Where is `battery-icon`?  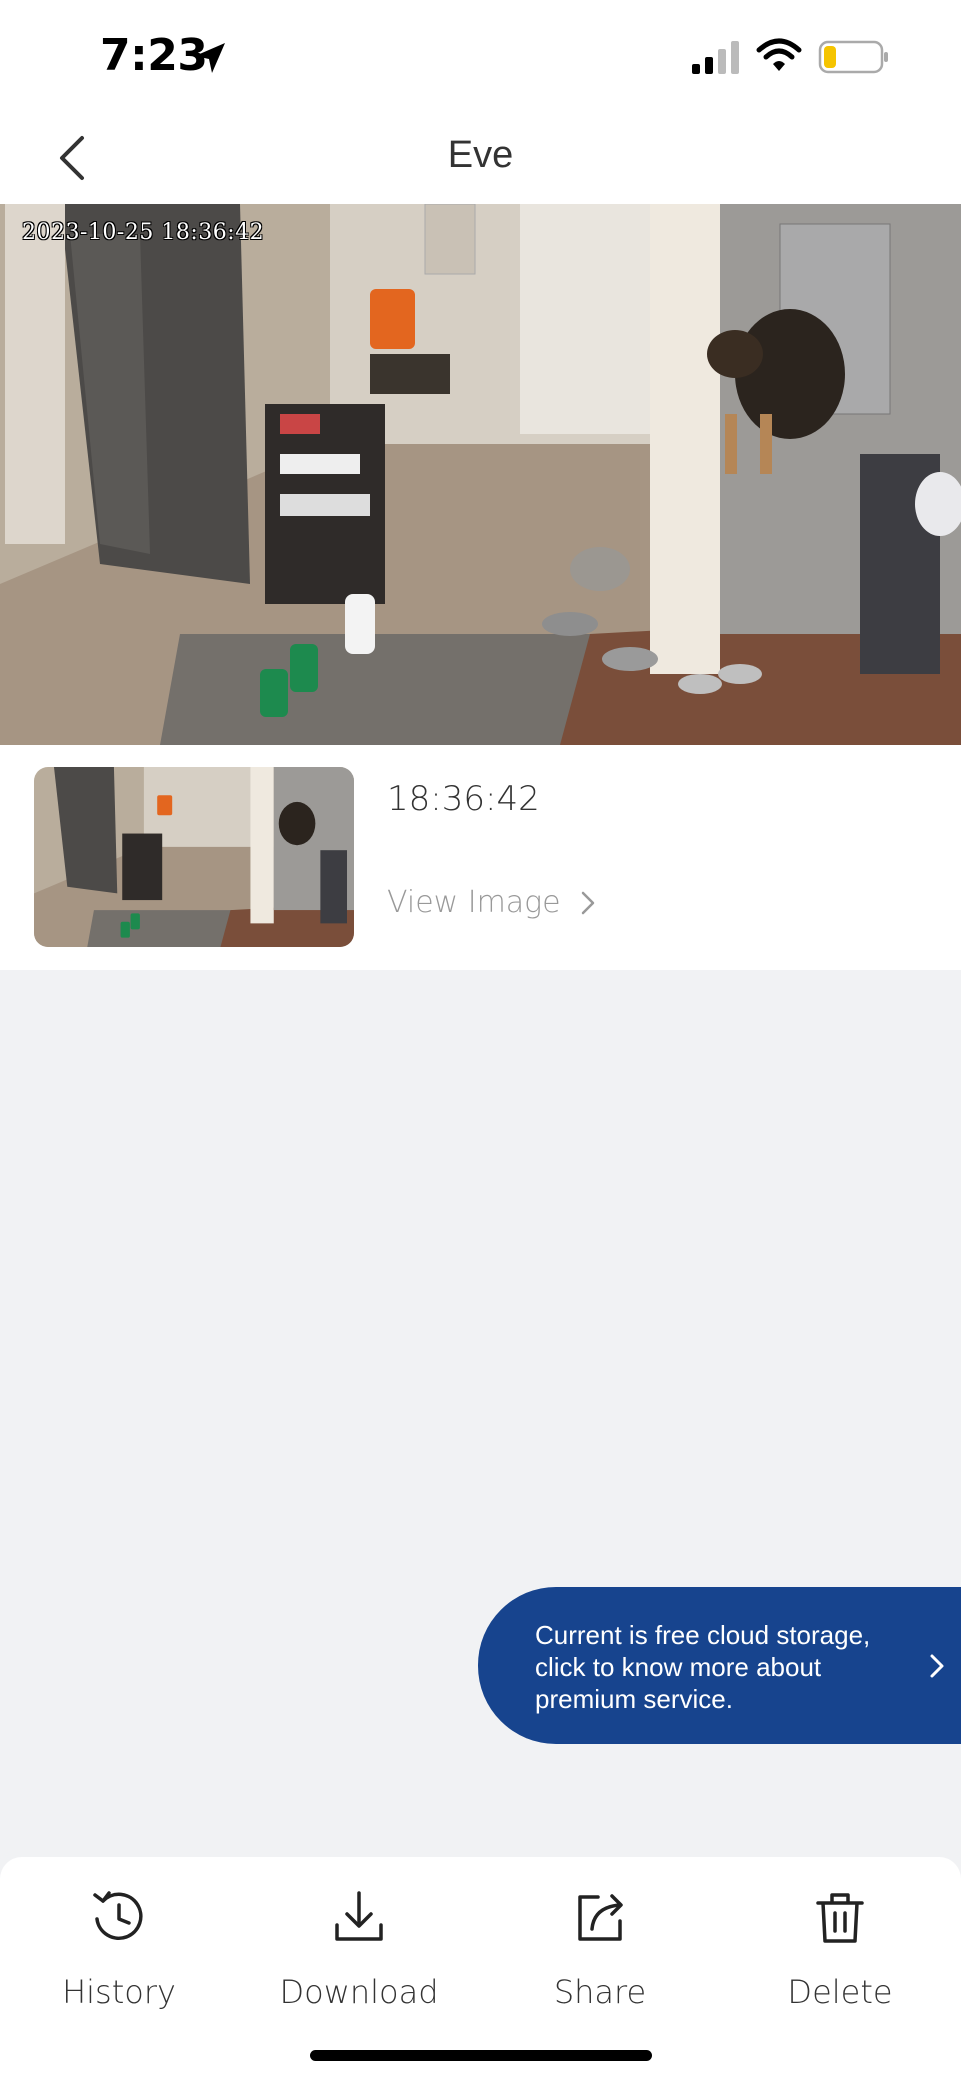 battery-icon is located at coordinates (853, 57).